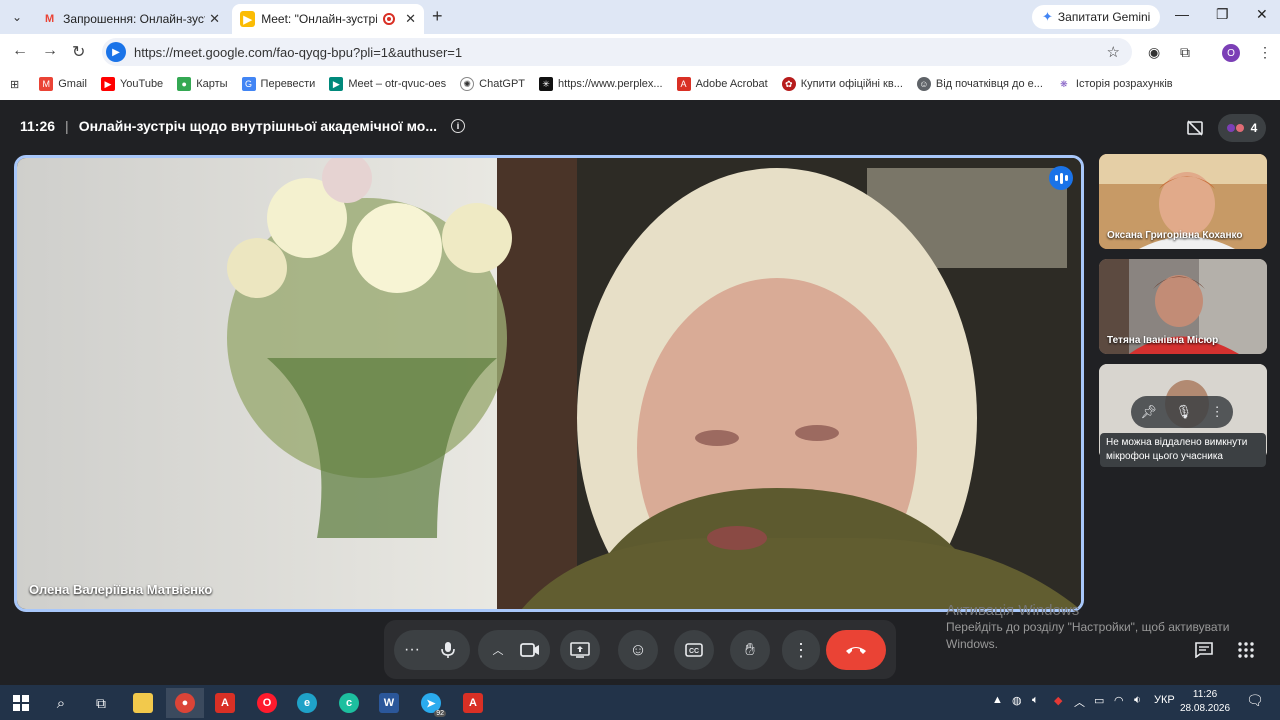 This screenshot has height=720, width=1280. Describe the element at coordinates (412, 650) in the screenshot. I see `audio-options-button: ···` at that location.